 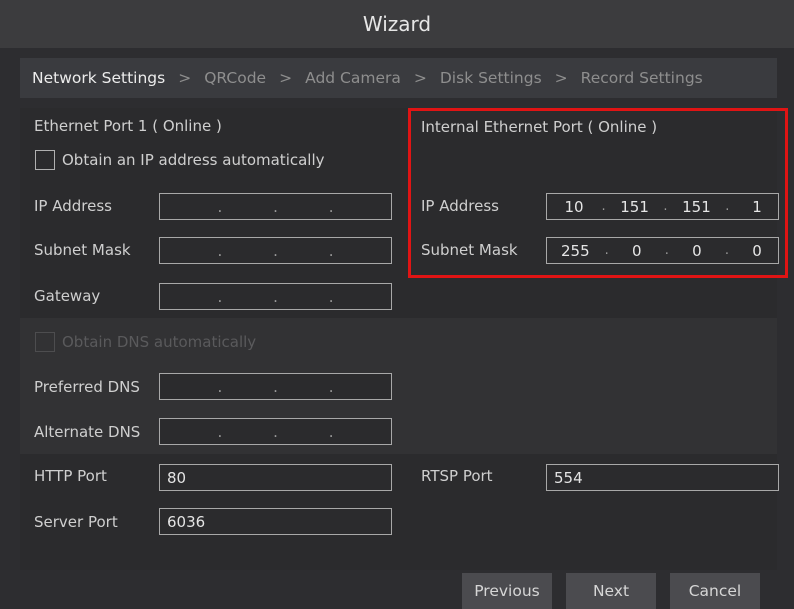 What do you see at coordinates (186, 521) in the screenshot?
I see `server-port-value: 6036` at bounding box center [186, 521].